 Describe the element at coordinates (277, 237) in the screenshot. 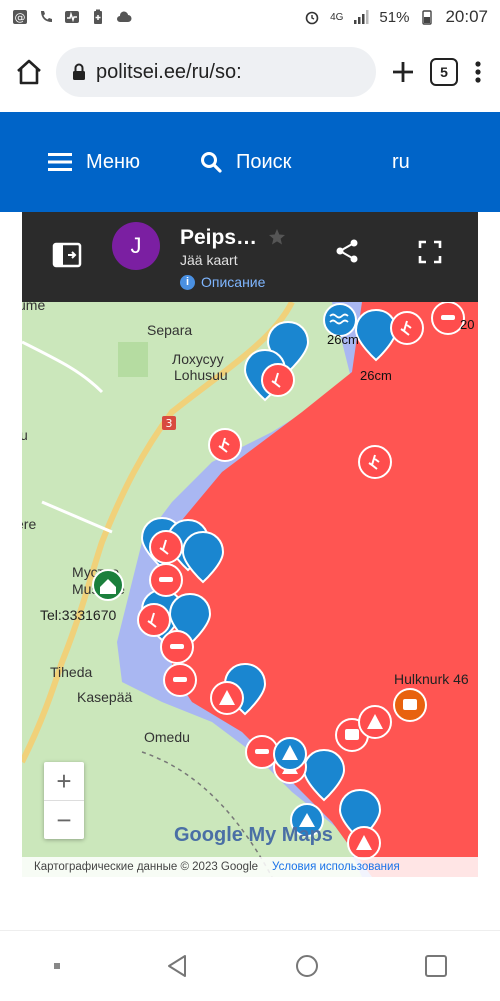

I see `star-icon` at that location.